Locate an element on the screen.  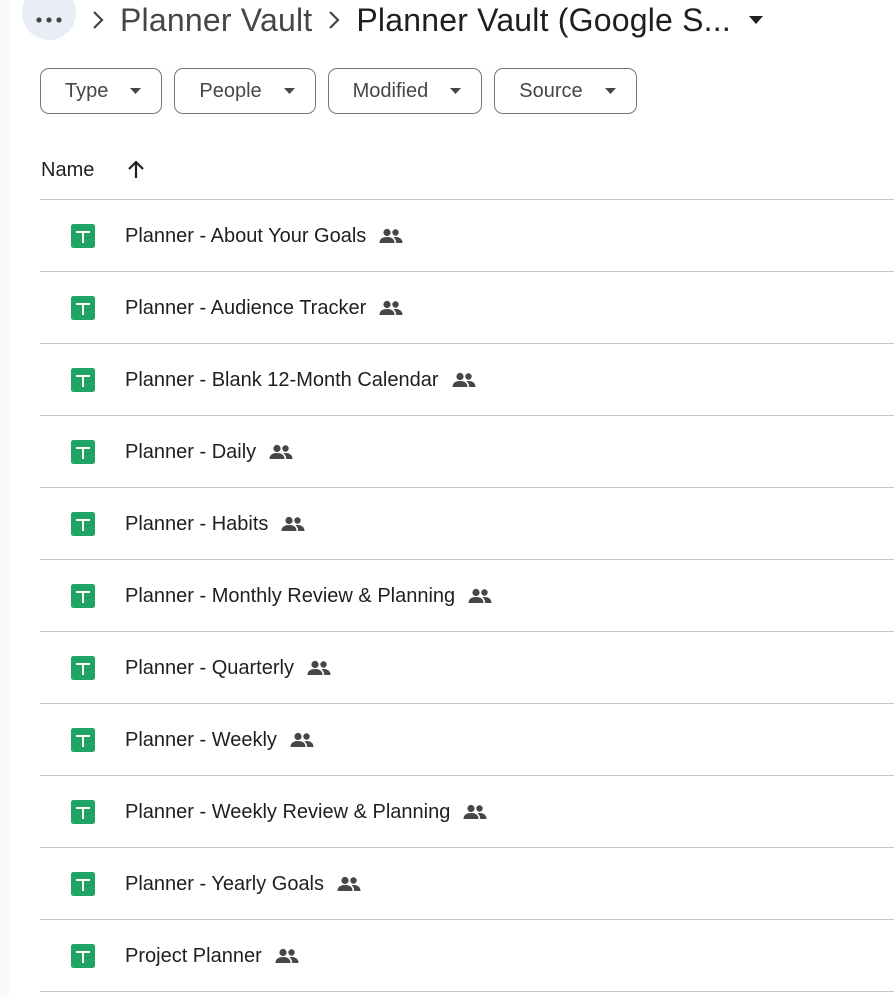
file-name-text: Planner - Yearly Goals is located at coordinates (225, 884).